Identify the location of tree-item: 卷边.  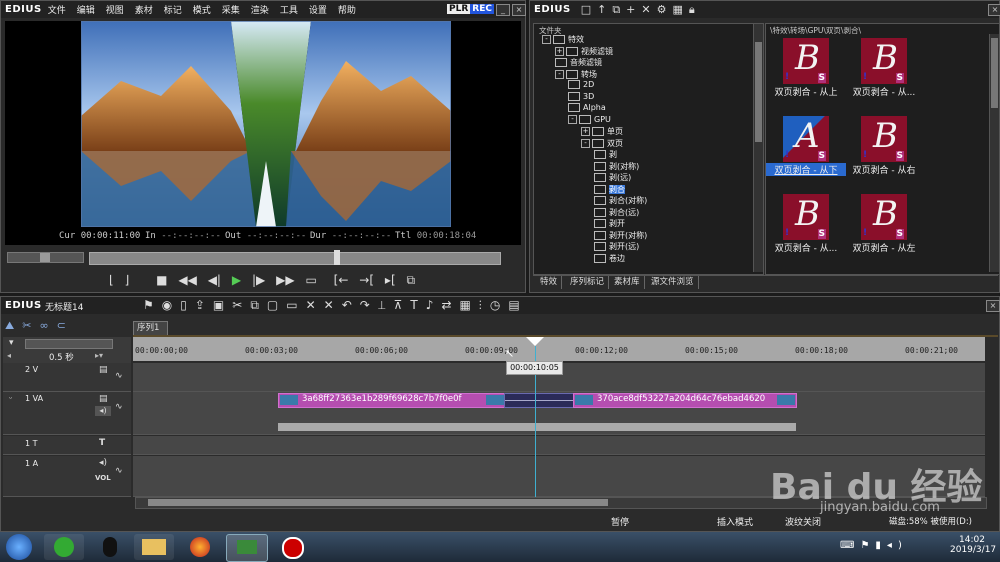
(609, 258).